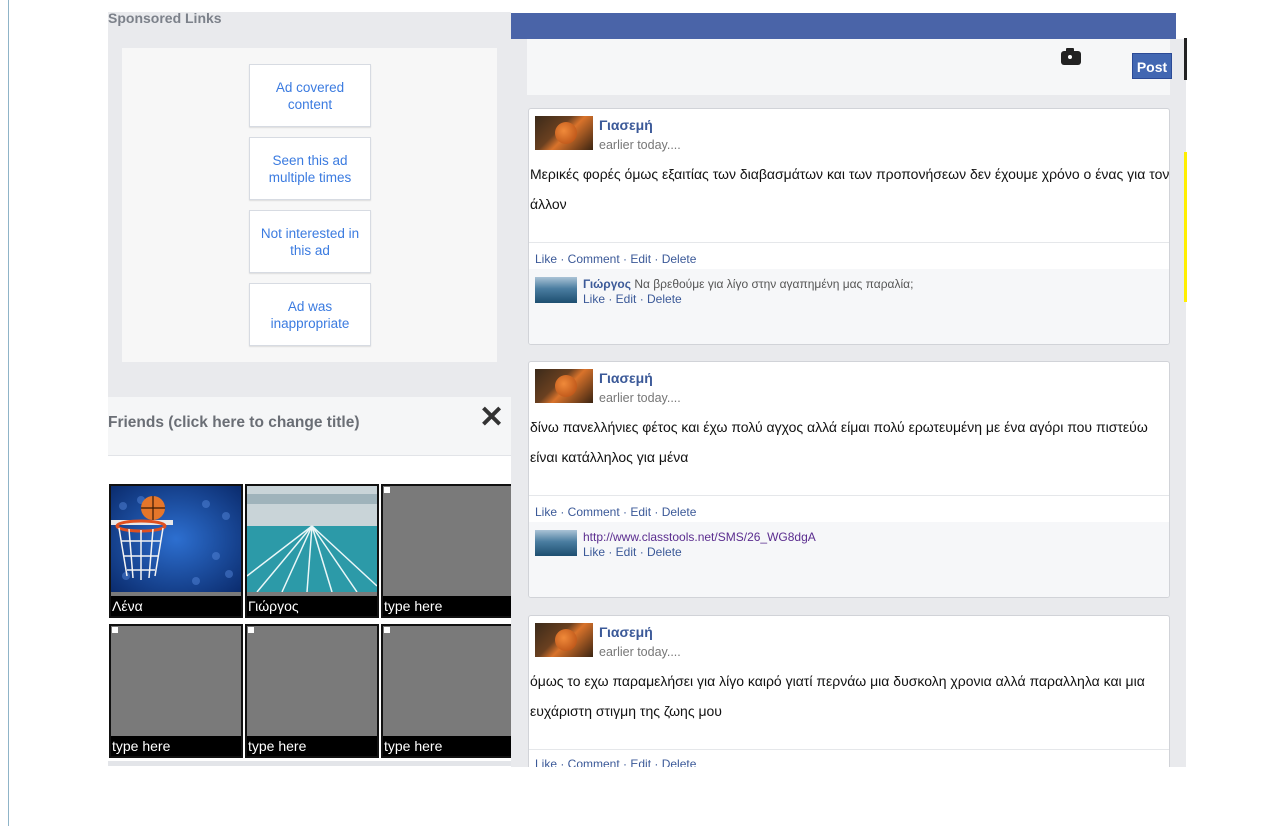  What do you see at coordinates (310, 314) in the screenshot?
I see `ad-option-inappropriate: Ad was inappropriate` at bounding box center [310, 314].